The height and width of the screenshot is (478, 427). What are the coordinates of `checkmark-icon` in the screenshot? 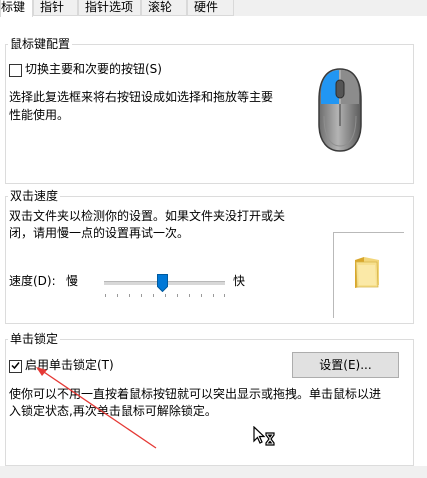 It's located at (15, 366).